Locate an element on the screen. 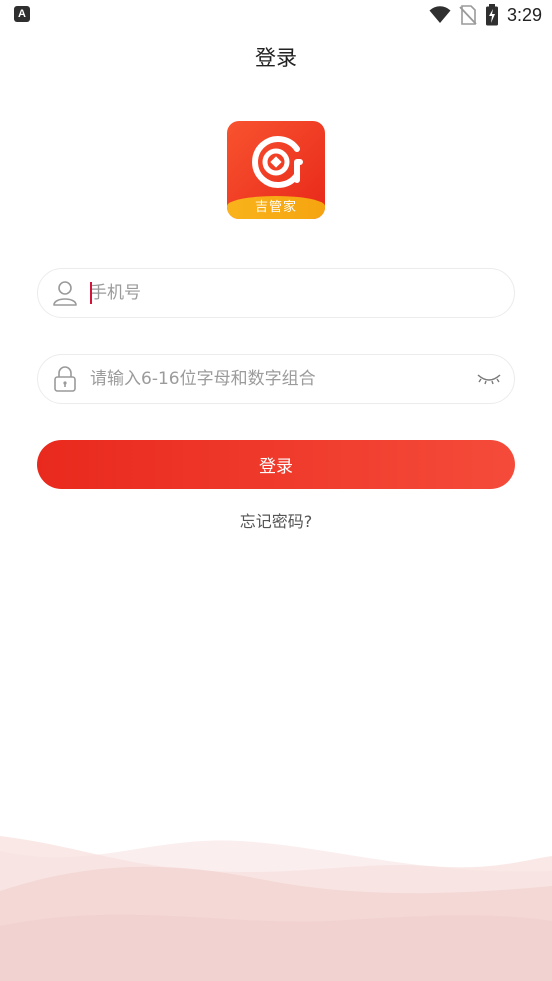 The height and width of the screenshot is (981, 552). battery-charging-icon is located at coordinates (491, 15).